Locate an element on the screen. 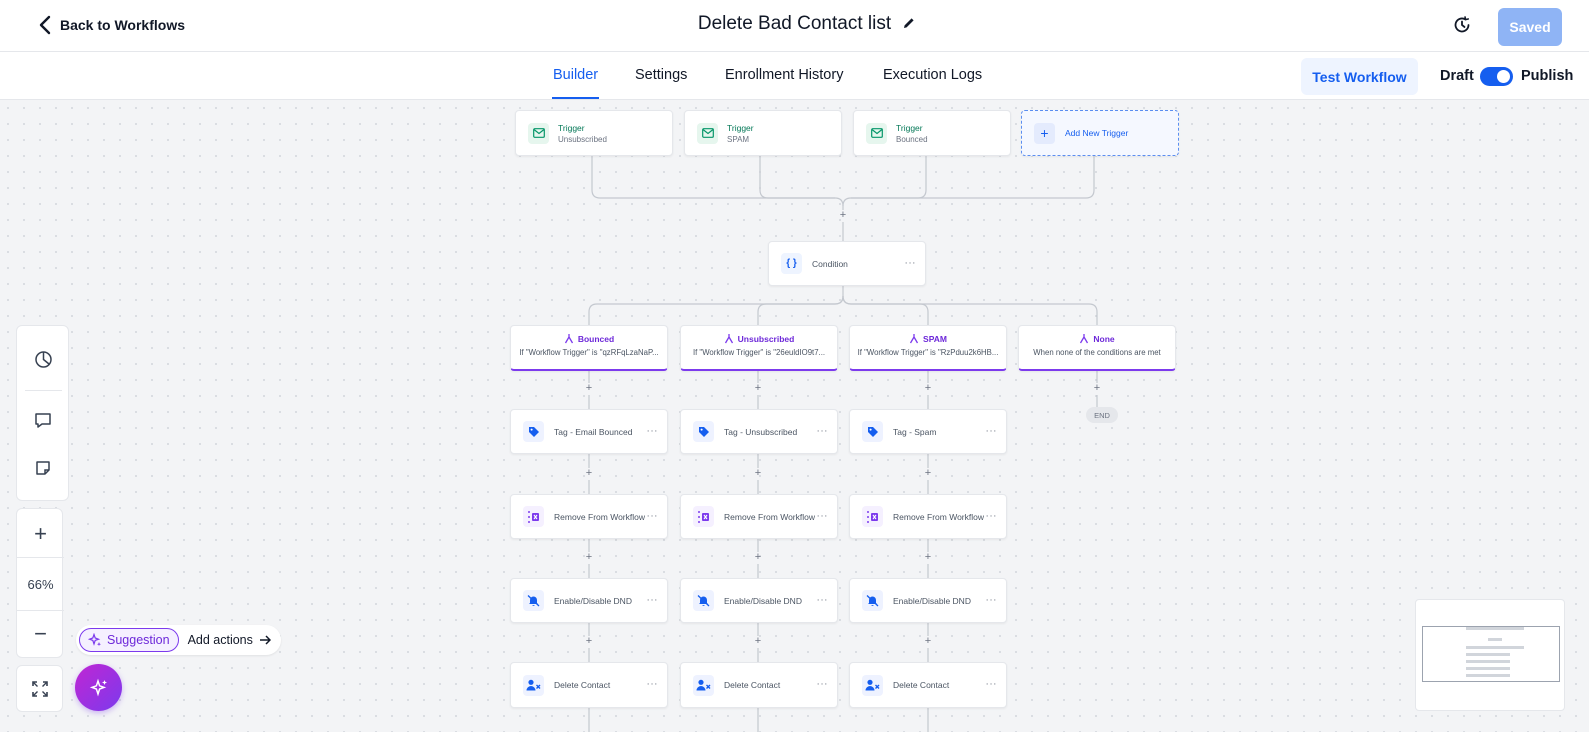 This screenshot has height=732, width=1589. arrow-right-icon is located at coordinates (265, 640).